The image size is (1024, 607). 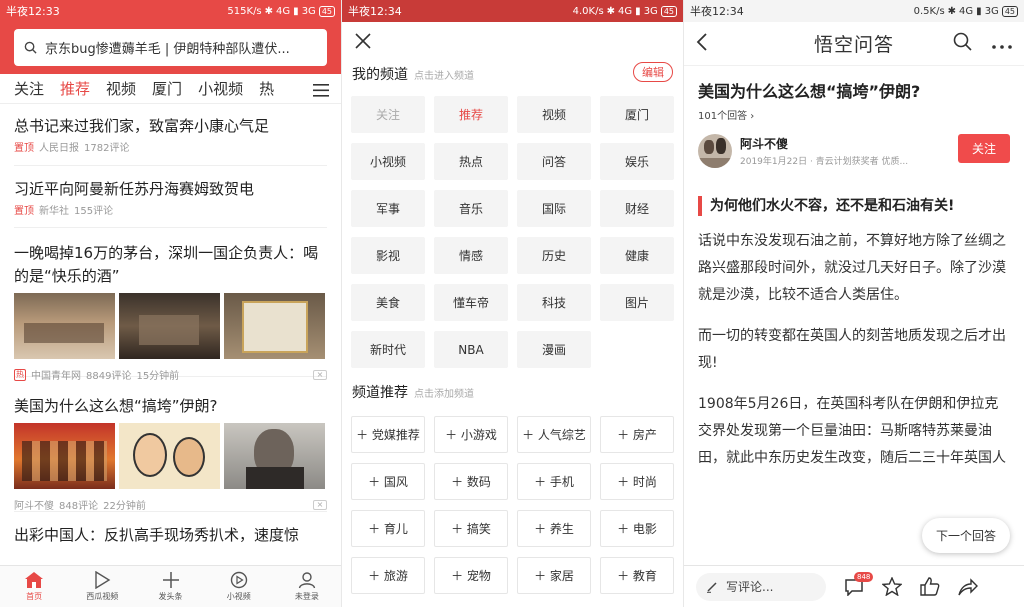 I want to click on short-video-icon, so click(x=238, y=580).